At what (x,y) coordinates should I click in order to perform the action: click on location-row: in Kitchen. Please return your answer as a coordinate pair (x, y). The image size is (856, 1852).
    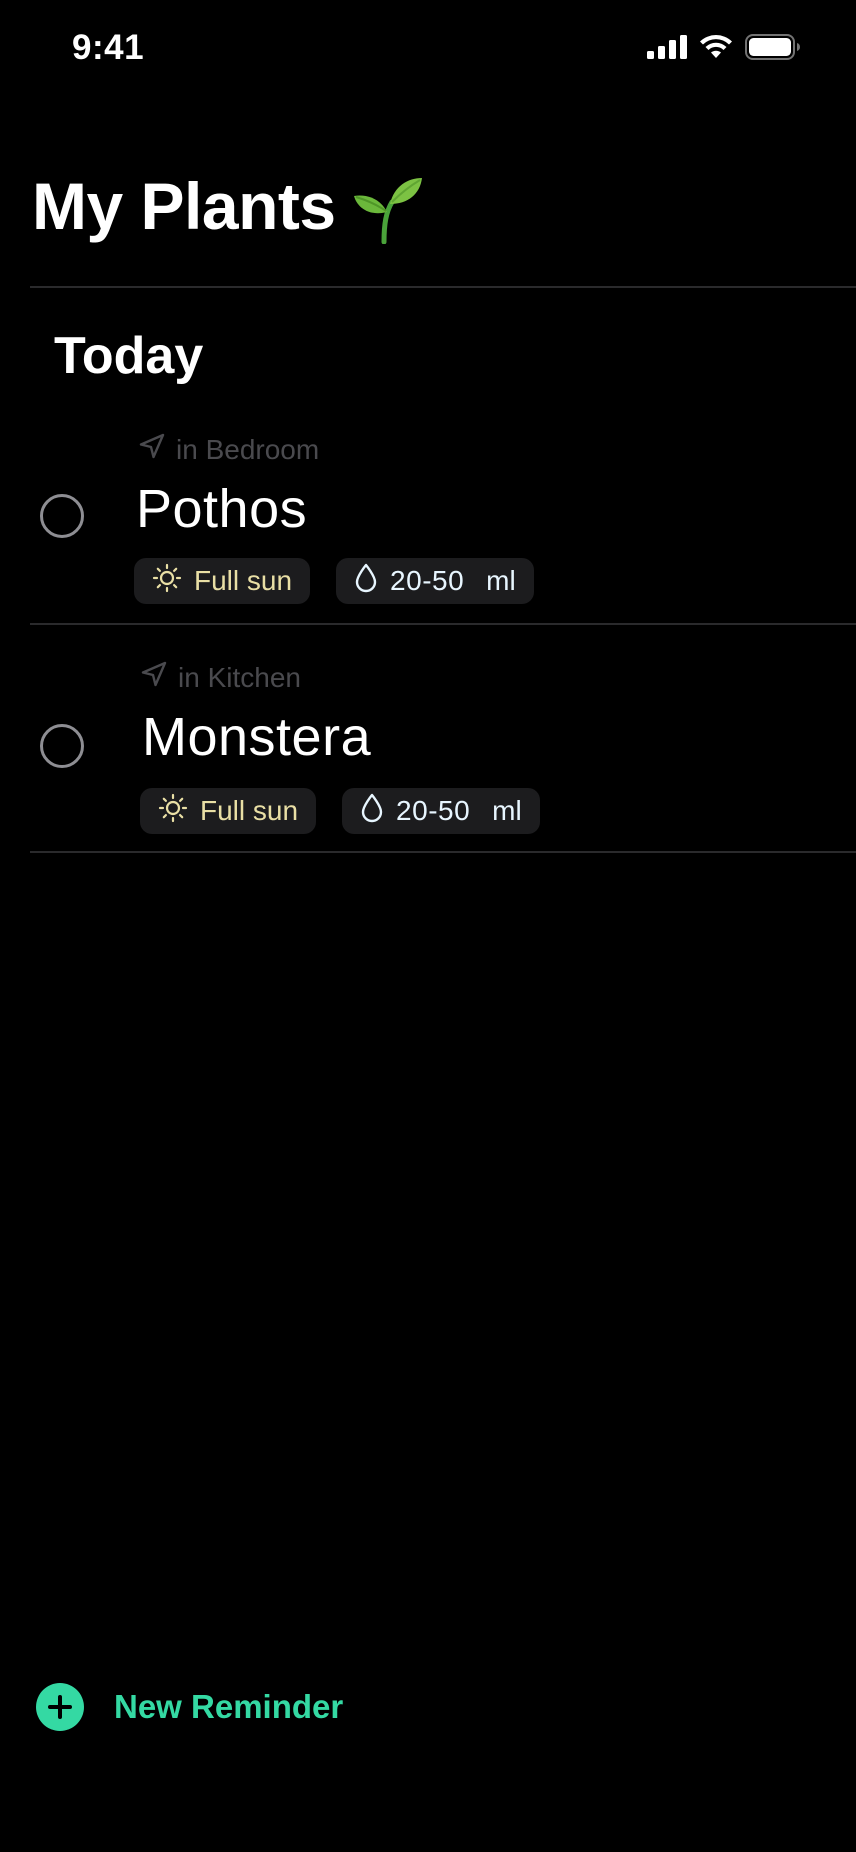
    Looking at the image, I should click on (220, 677).